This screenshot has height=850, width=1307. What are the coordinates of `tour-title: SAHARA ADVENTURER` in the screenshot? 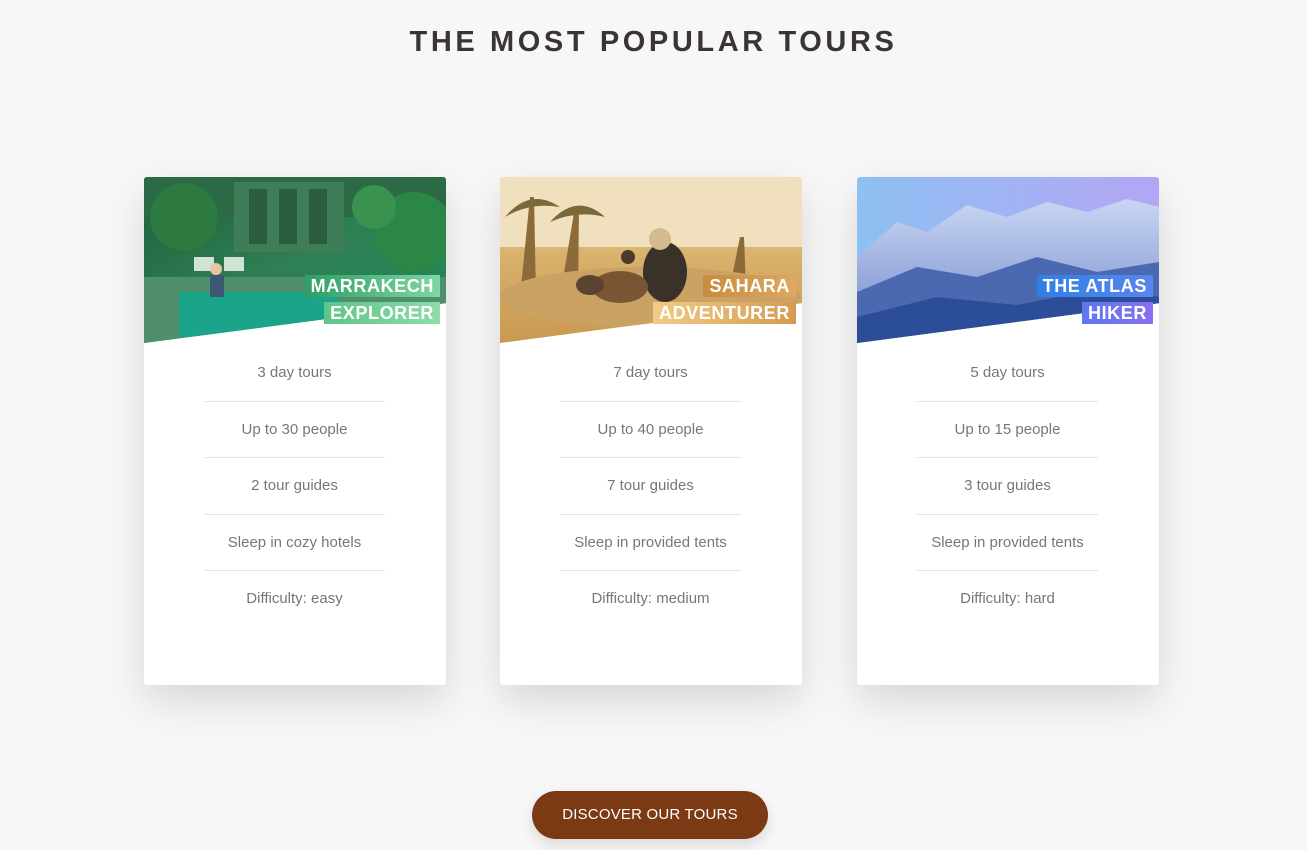 It's located at (724, 300).